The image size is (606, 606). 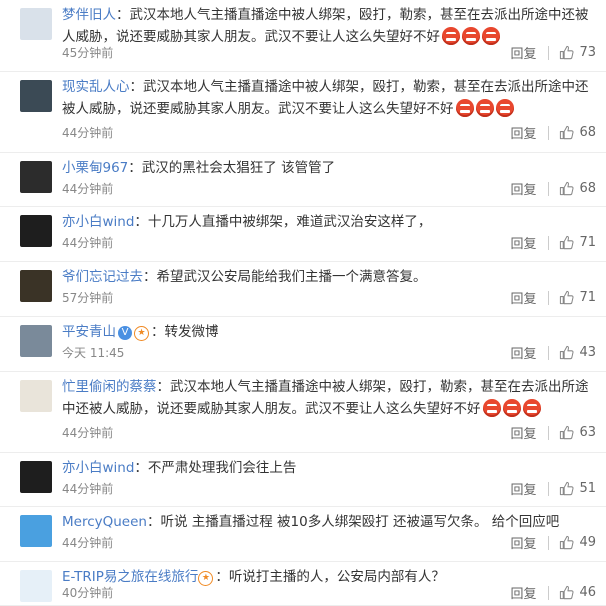 What do you see at coordinates (587, 432) in the screenshot?
I see `like-count: 63` at bounding box center [587, 432].